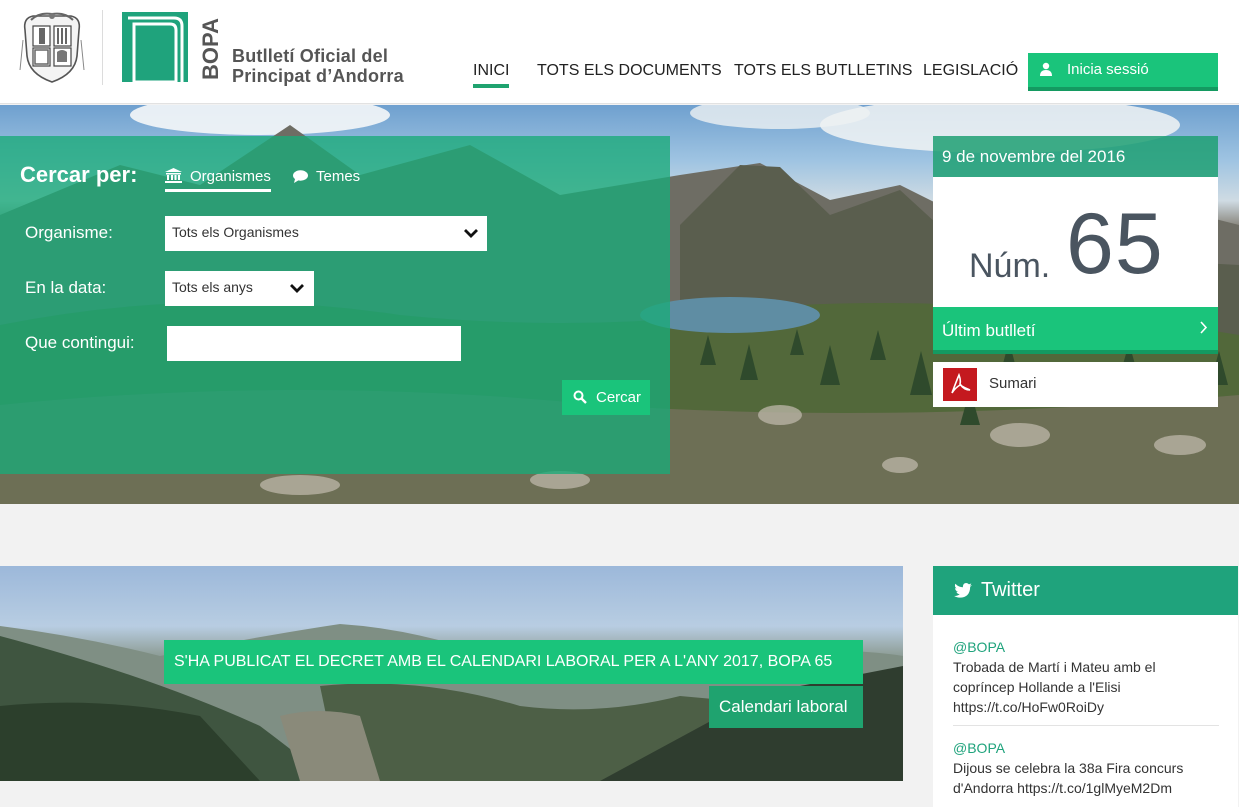 This screenshot has width=1239, height=807. What do you see at coordinates (69, 232) in the screenshot?
I see `organisme-label: Organisme:` at bounding box center [69, 232].